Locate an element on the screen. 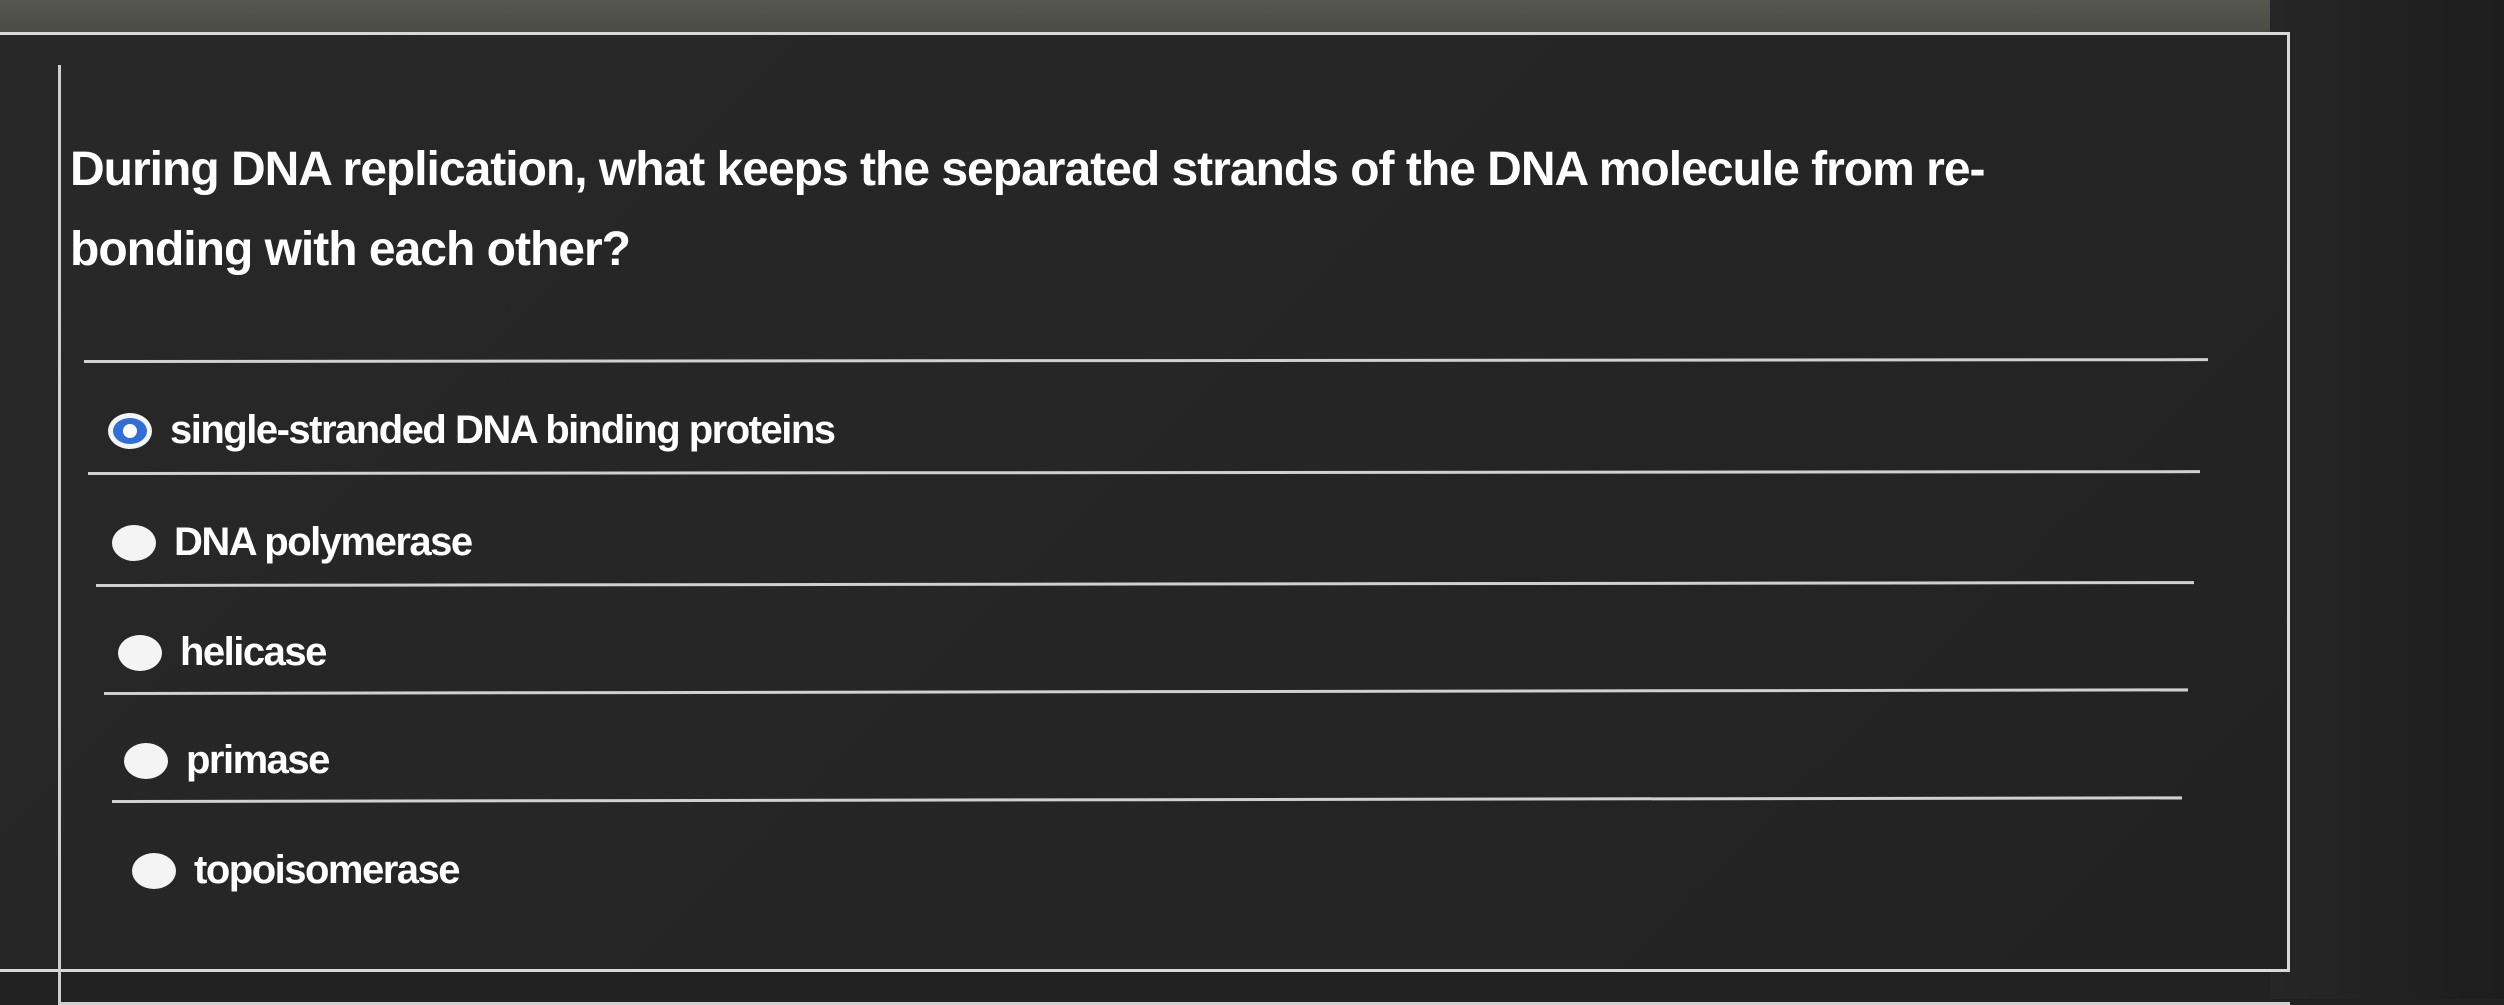 This screenshot has height=1005, width=2504. option-label: primase is located at coordinates (258, 760).